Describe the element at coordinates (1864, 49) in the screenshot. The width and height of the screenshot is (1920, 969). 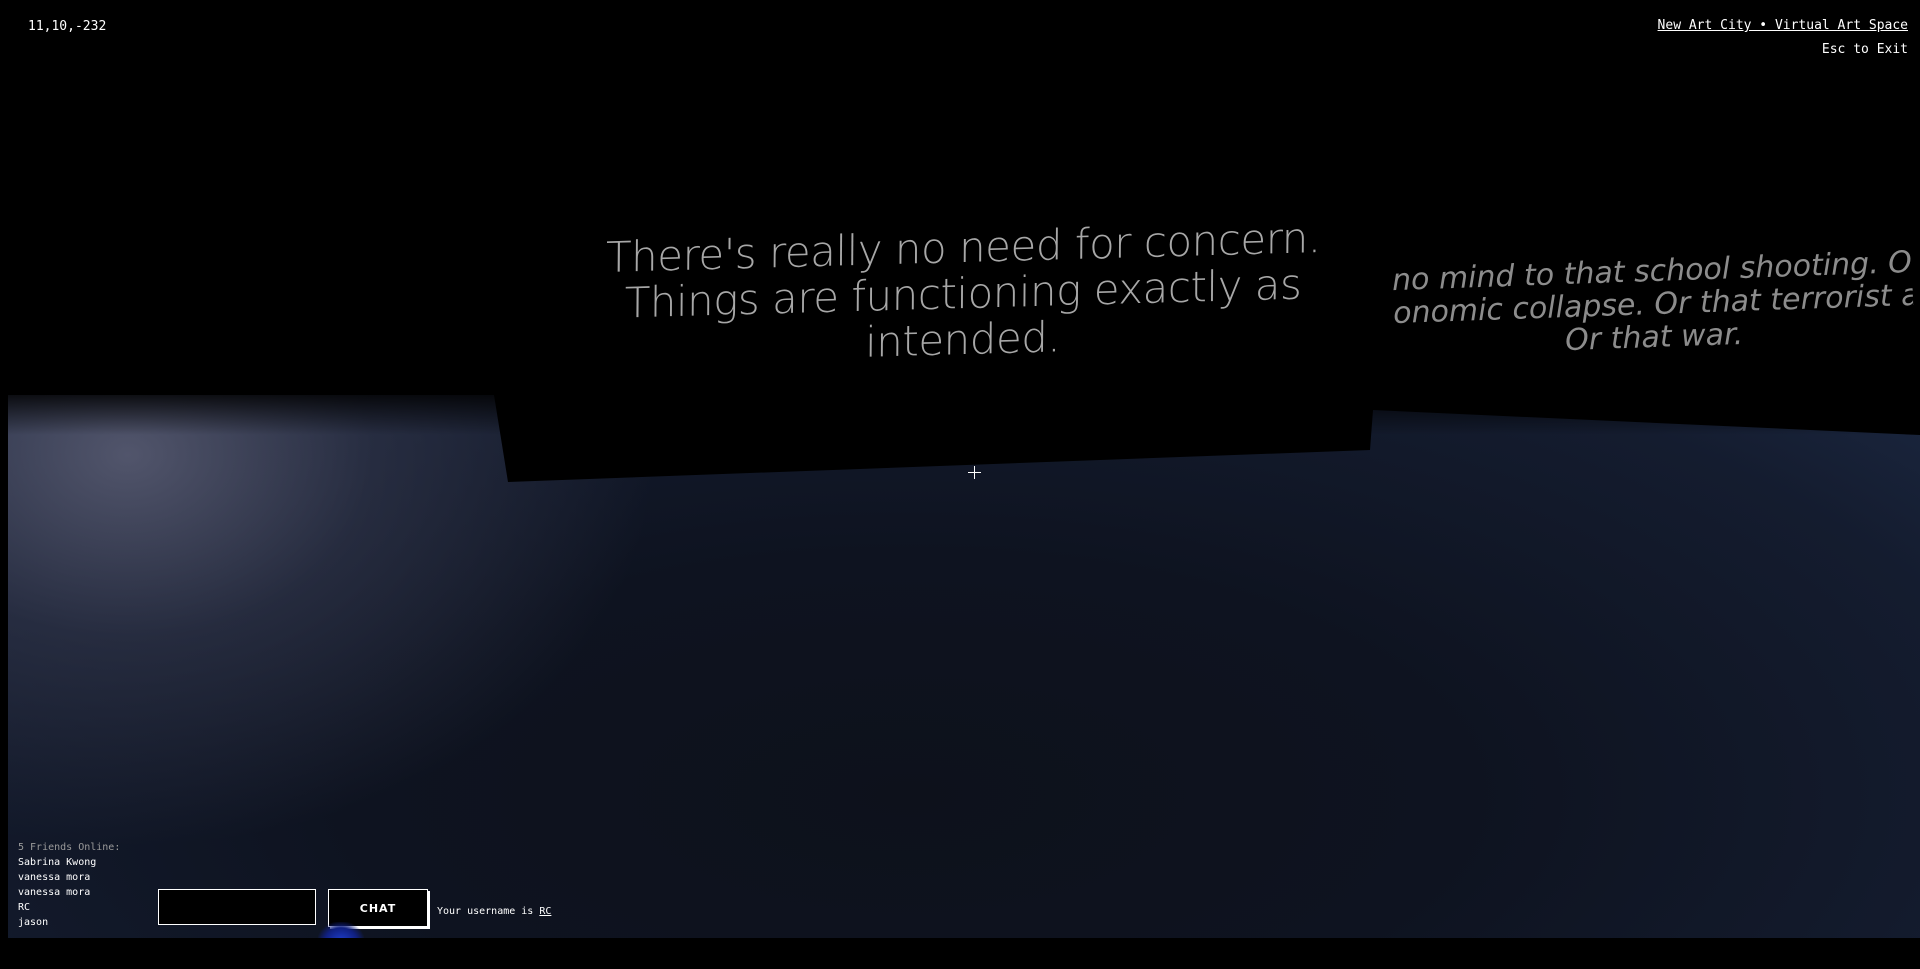
I see `exit-hint: Esc to Exit` at that location.